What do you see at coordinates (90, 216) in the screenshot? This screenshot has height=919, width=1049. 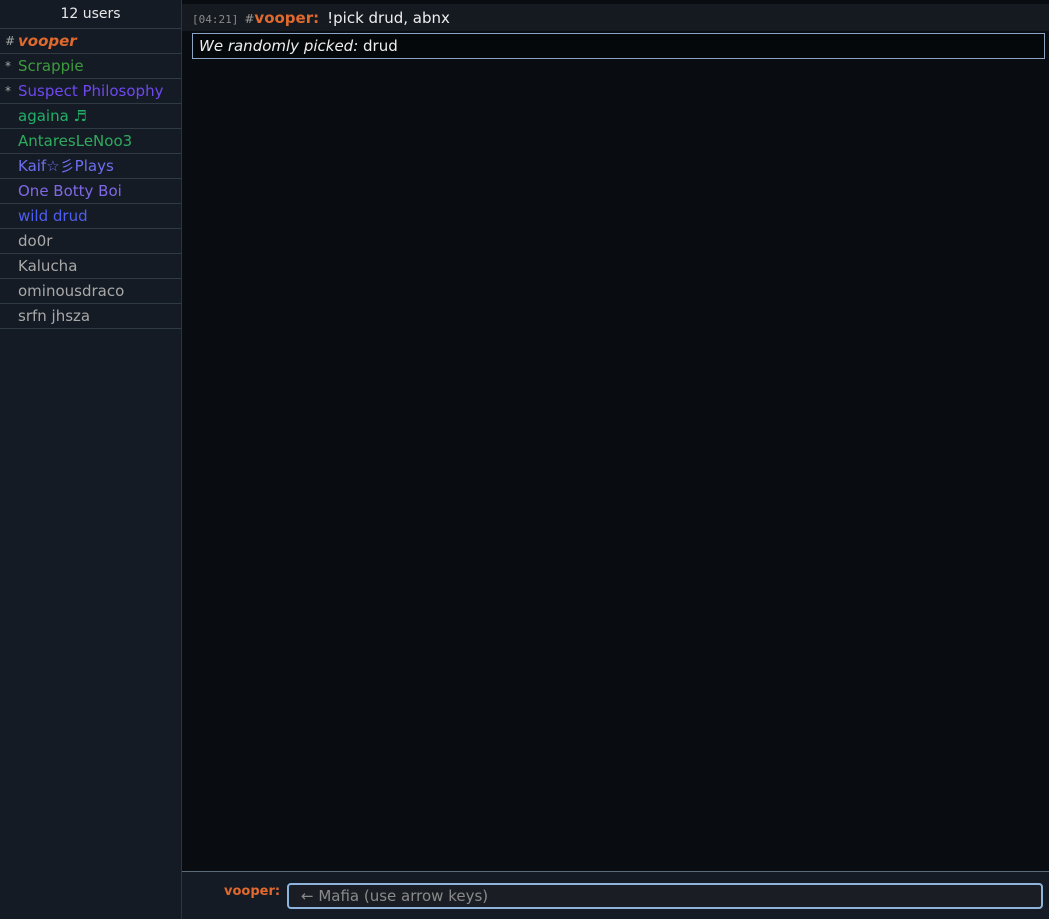 I see `user-list-item: wild drud` at bounding box center [90, 216].